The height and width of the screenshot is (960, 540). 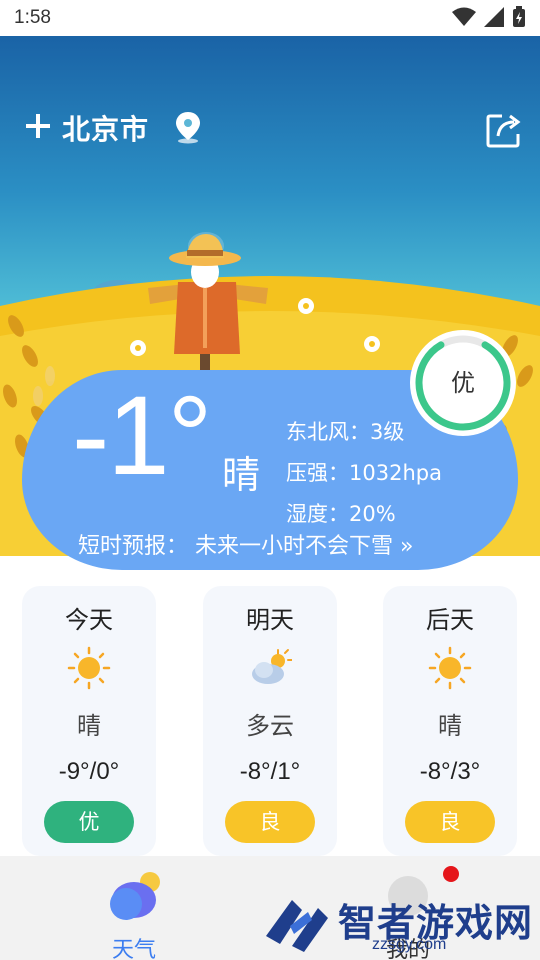 I want to click on aqi-label: 优, so click(x=463, y=383).